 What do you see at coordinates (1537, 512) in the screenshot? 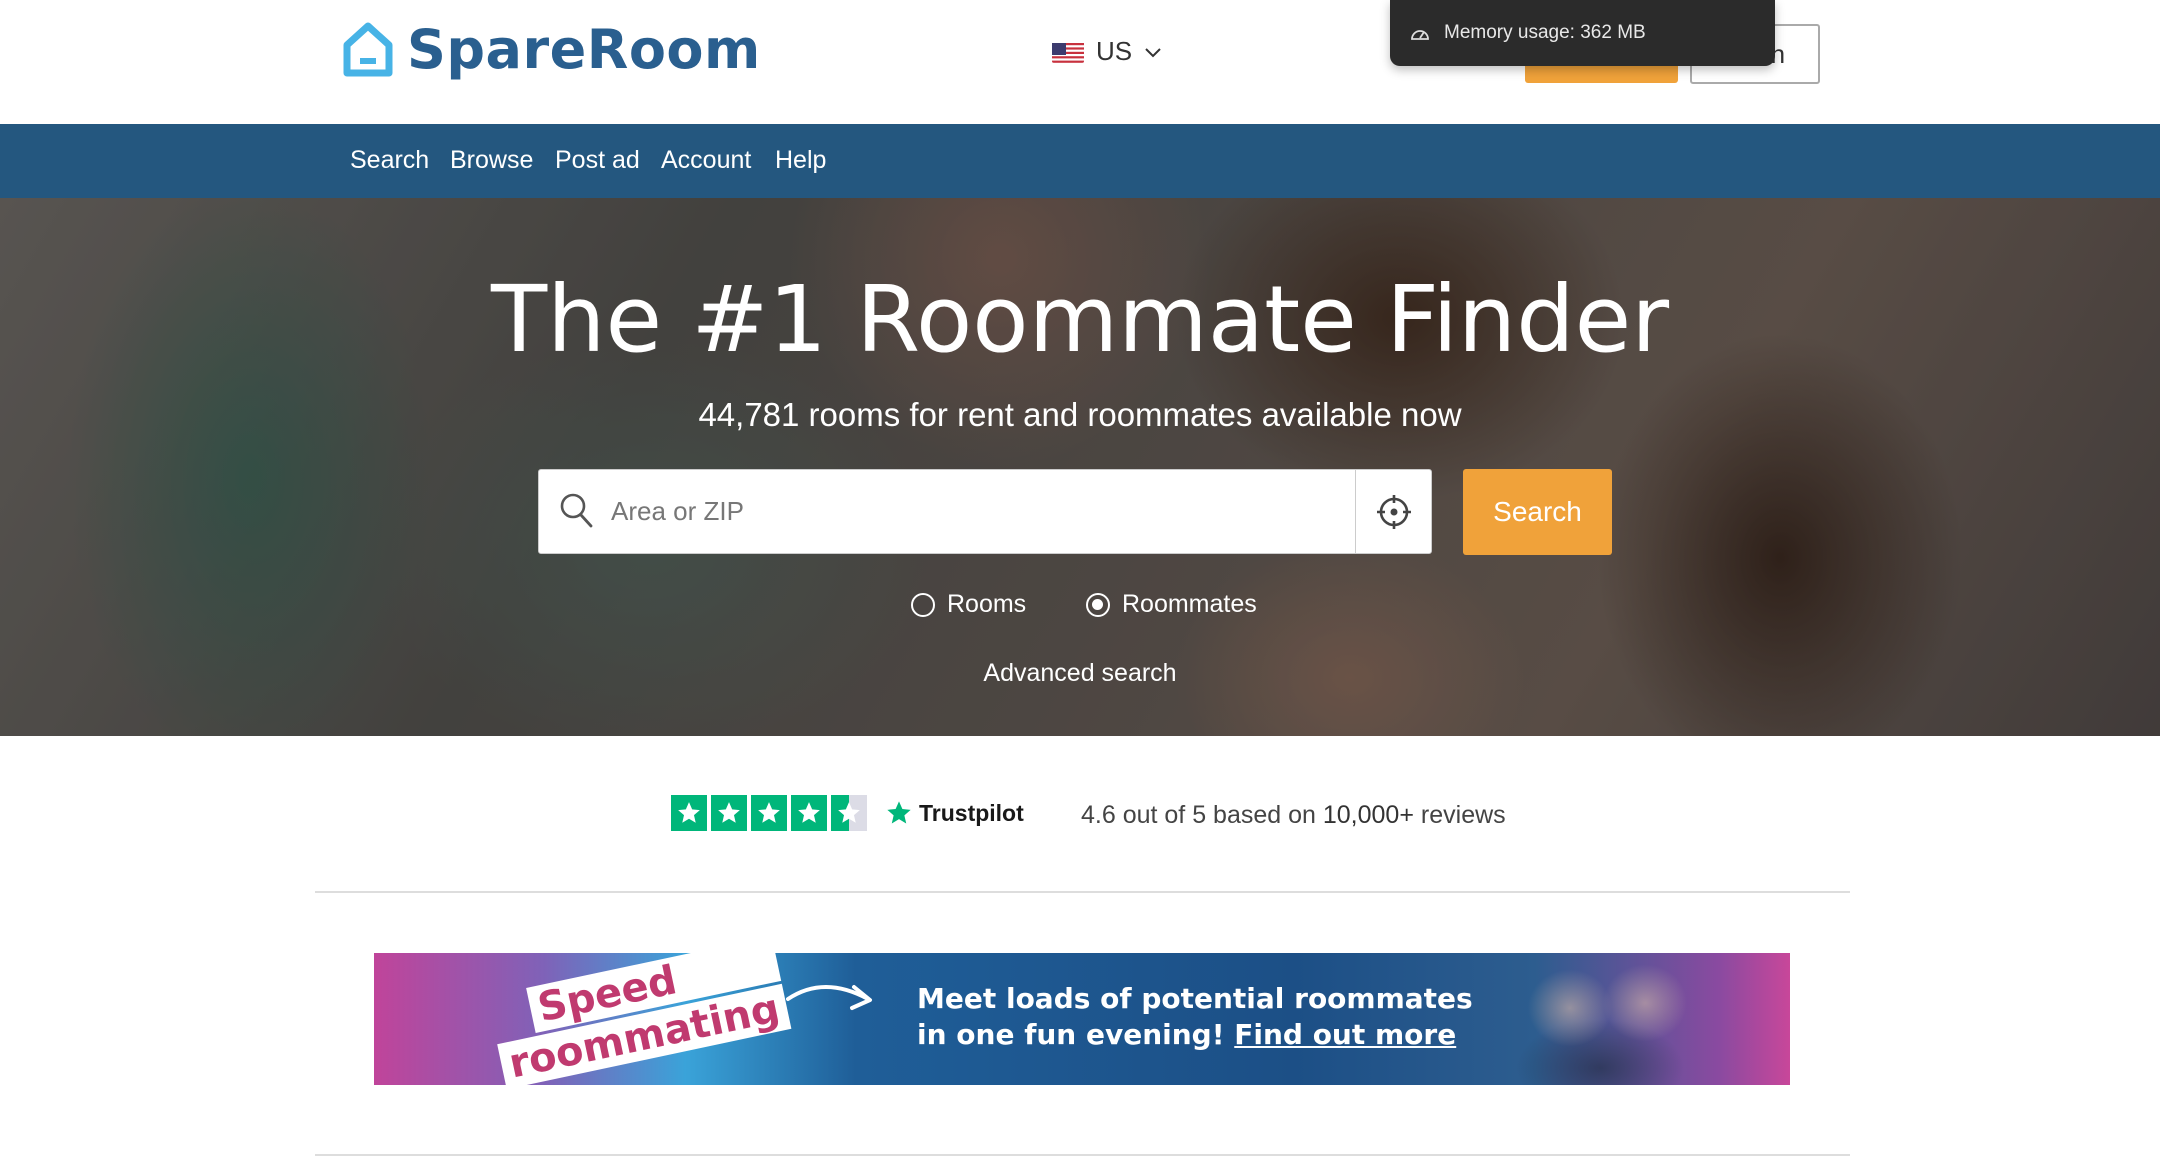
I see `search-button: Search` at bounding box center [1537, 512].